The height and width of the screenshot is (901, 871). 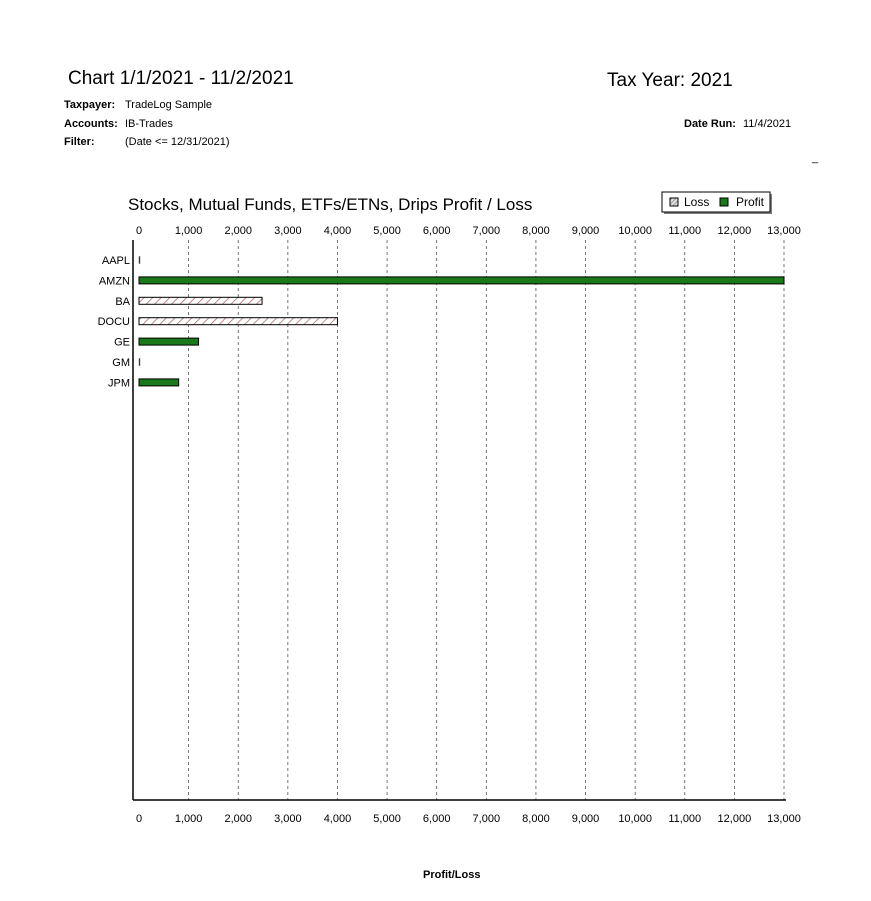 I want to click on x-tick-label-bottom: 13,000, so click(x=784, y=819).